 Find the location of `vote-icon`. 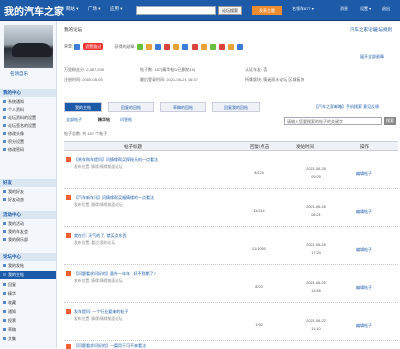

vote-icon is located at coordinates (4, 321).